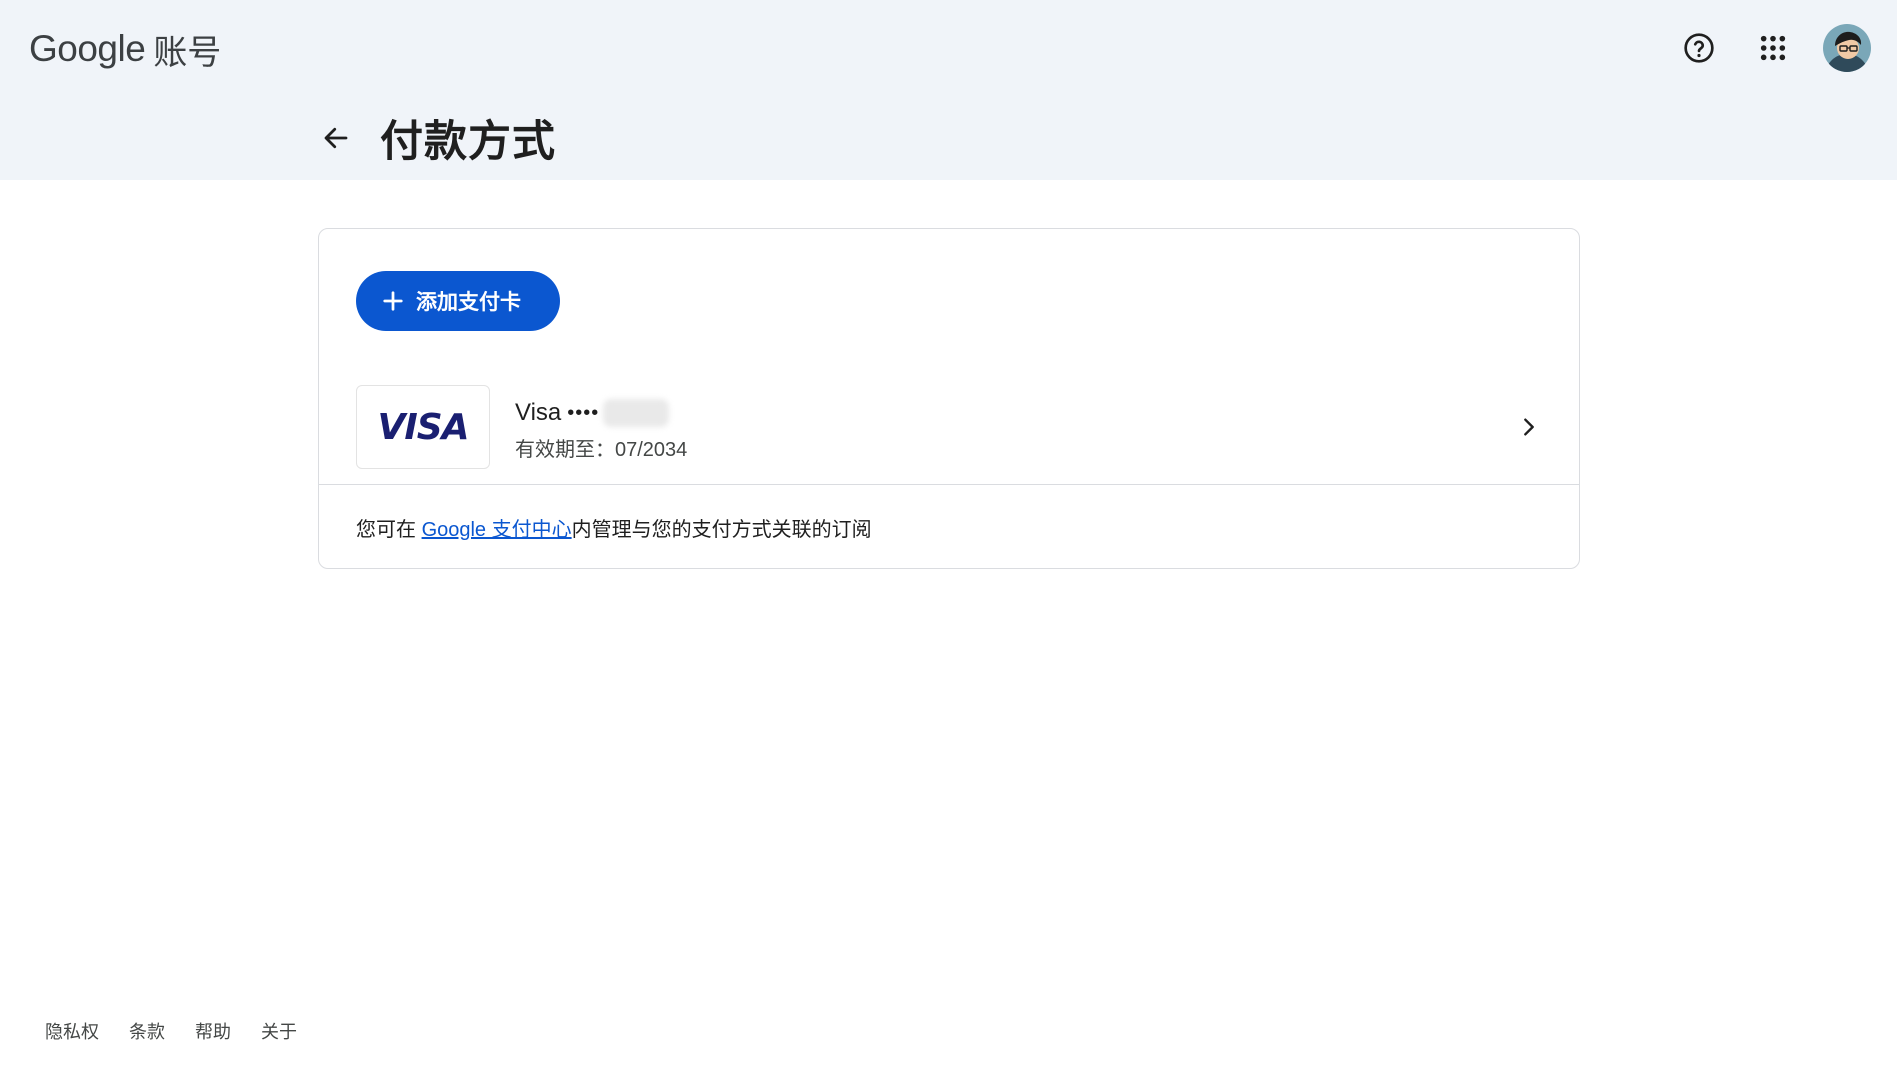 This screenshot has height=1069, width=1897. What do you see at coordinates (468, 302) in the screenshot?
I see `add-card-label: 添加支付卡` at bounding box center [468, 302].